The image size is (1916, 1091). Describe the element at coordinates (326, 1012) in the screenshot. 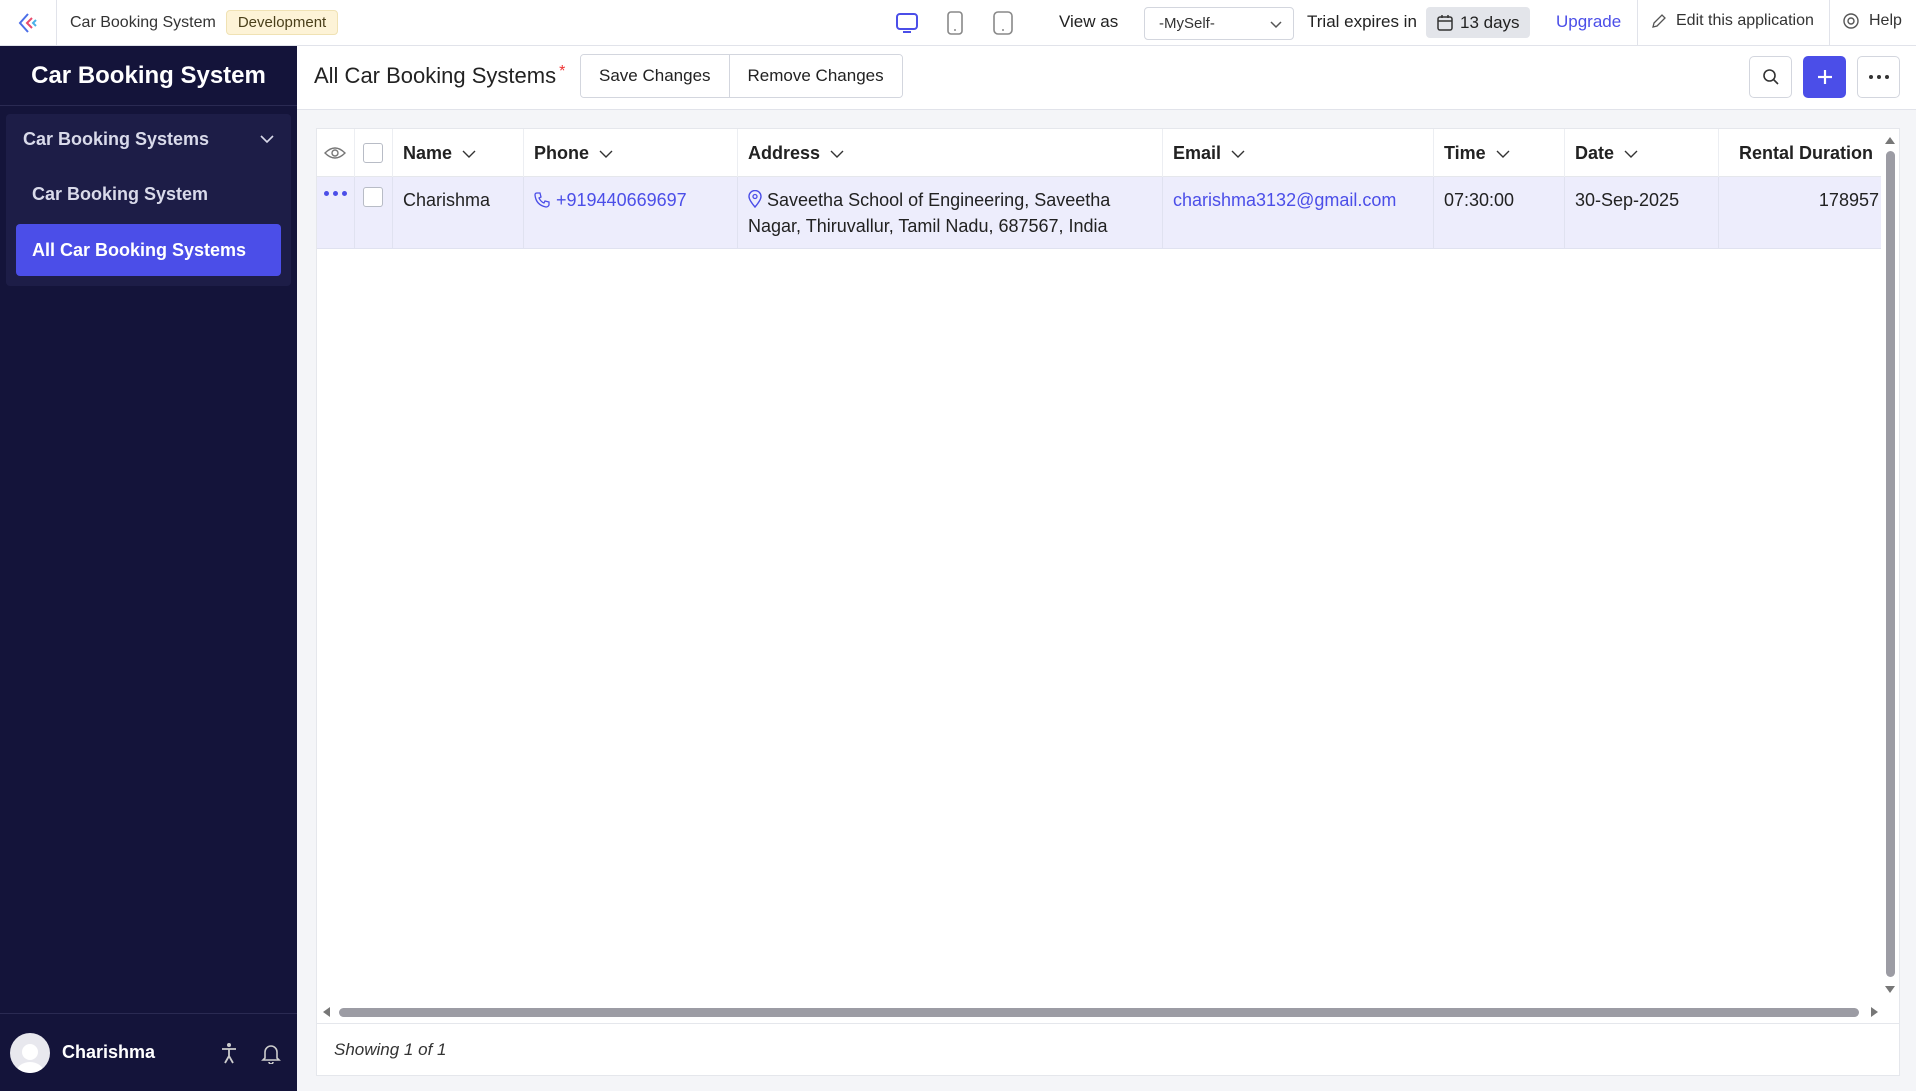

I see `scroll-left-arrow-icon` at that location.